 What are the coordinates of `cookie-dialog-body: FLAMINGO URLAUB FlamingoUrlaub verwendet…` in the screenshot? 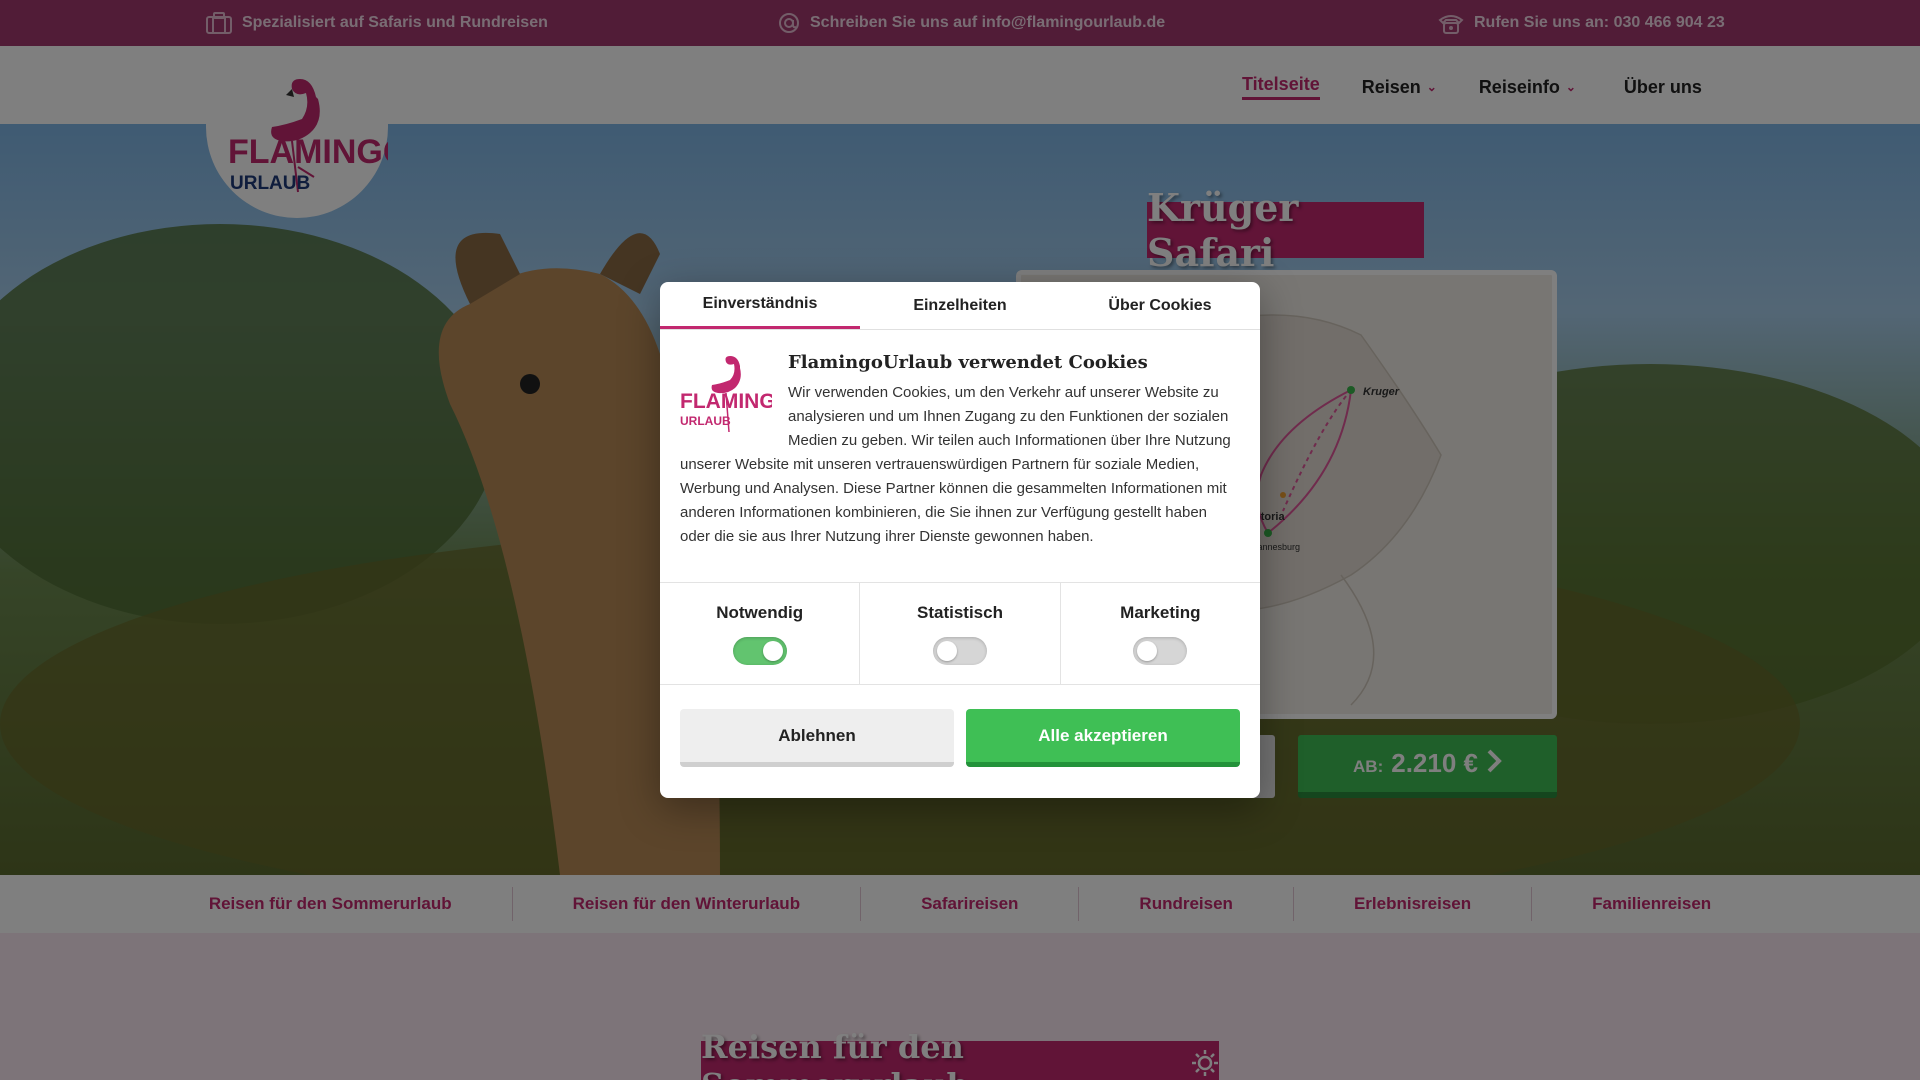 It's located at (960, 456).